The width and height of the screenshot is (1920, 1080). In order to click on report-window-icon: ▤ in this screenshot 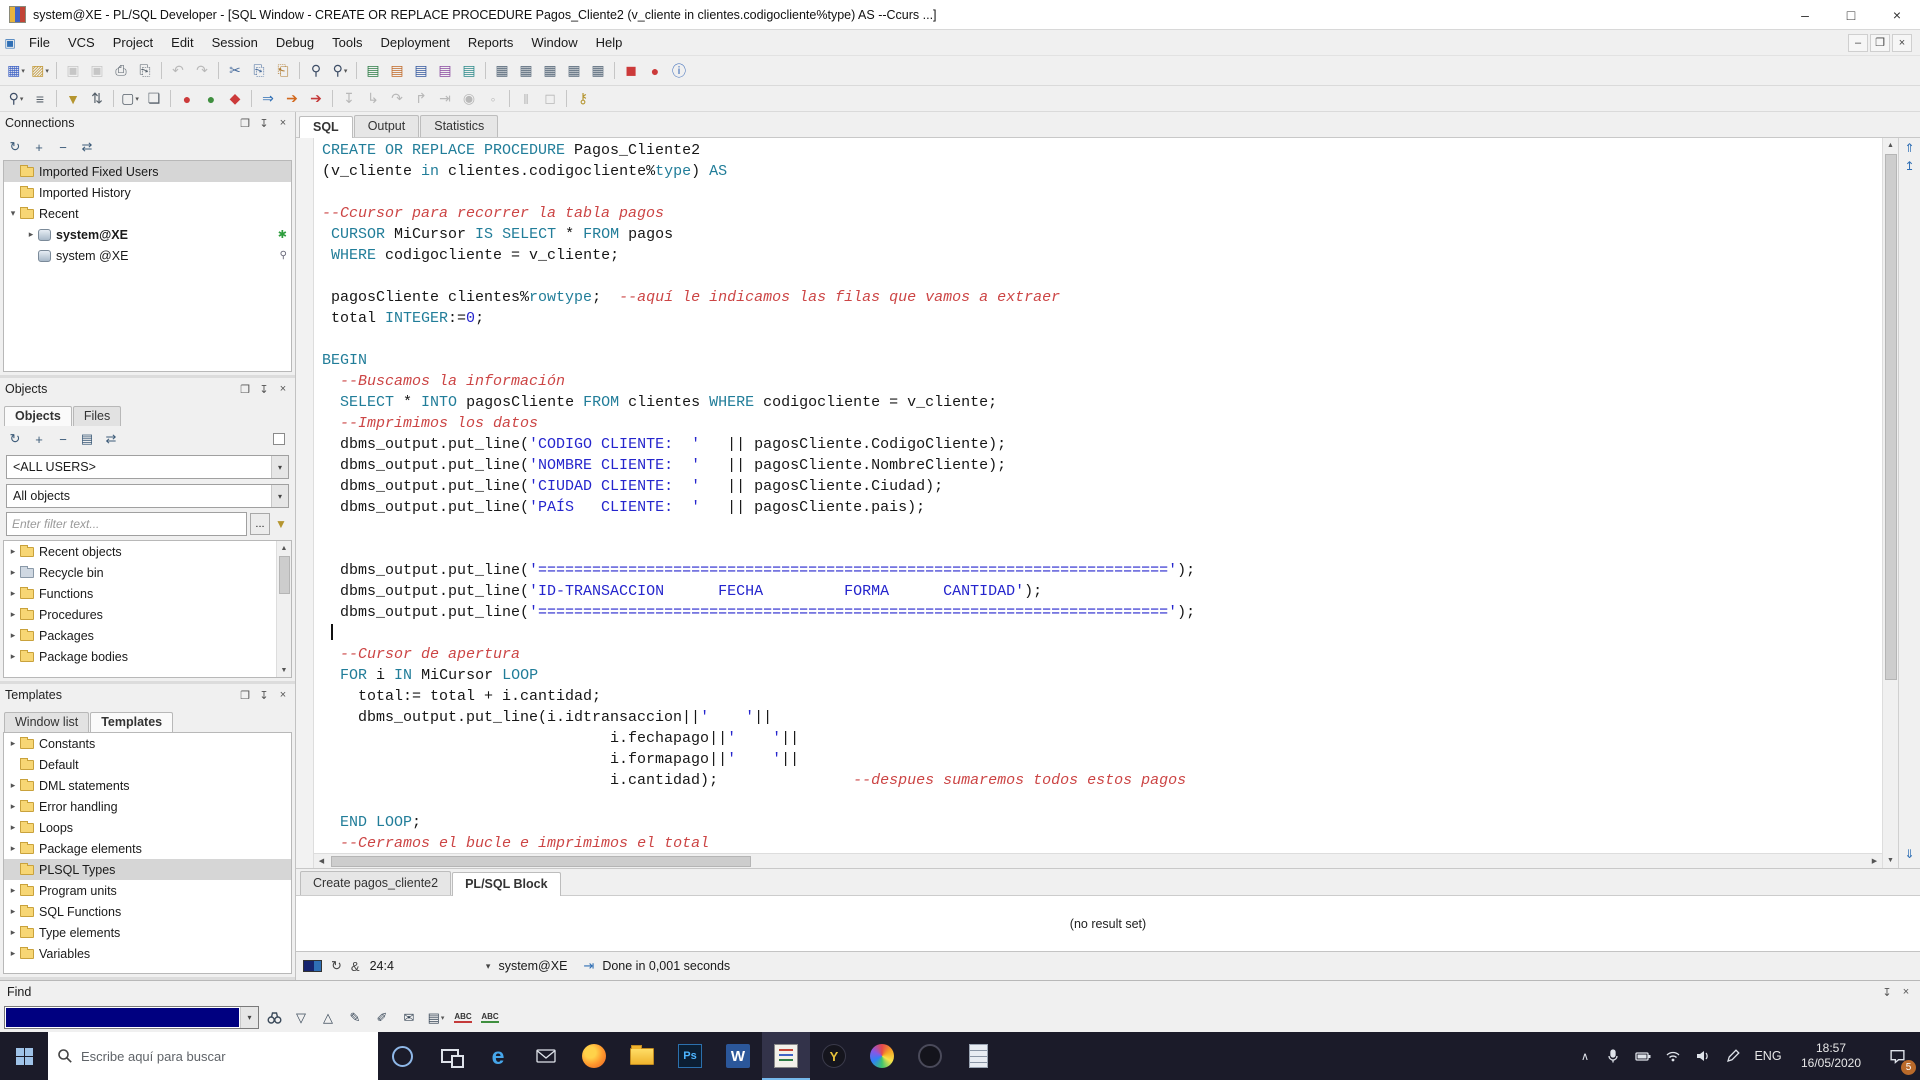, I will do `click(445, 71)`.